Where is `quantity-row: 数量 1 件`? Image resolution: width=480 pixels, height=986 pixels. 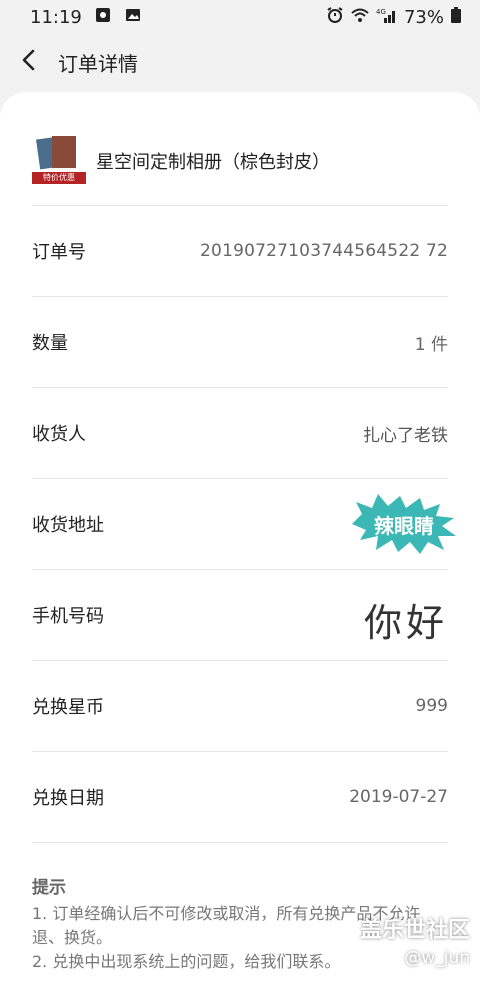 quantity-row: 数量 1 件 is located at coordinates (240, 342).